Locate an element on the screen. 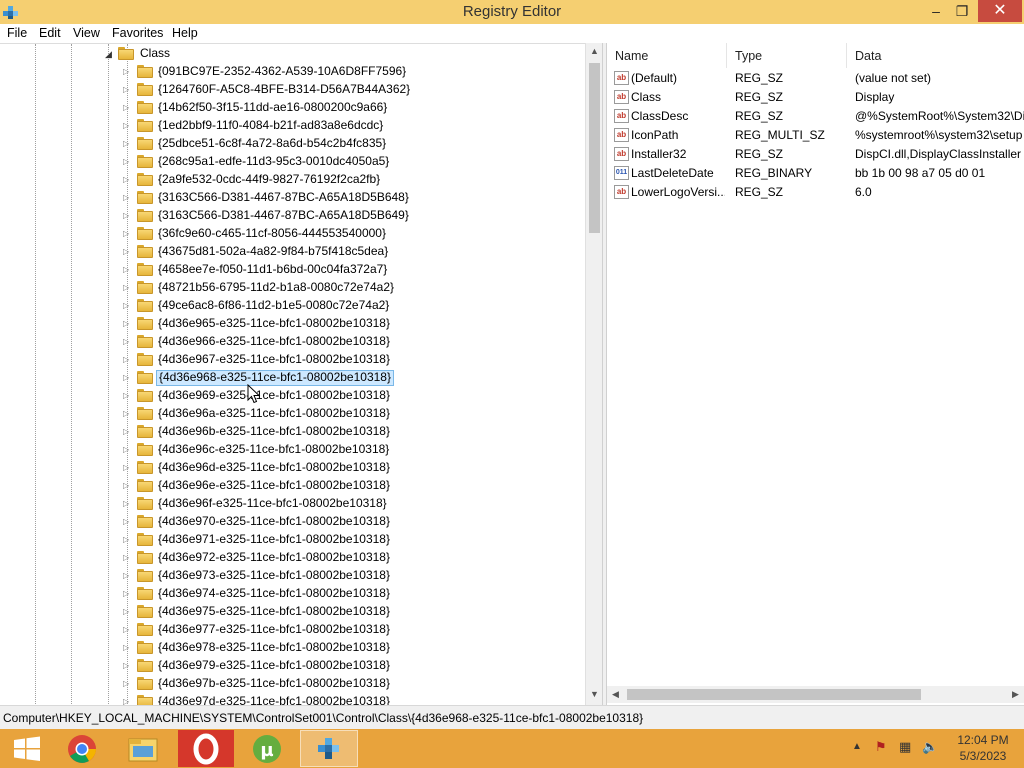 The height and width of the screenshot is (768, 1024). tree-node-key: ▷ {4d36e970-e325-11ce-bfc1-08002be10318} is located at coordinates (293, 522).